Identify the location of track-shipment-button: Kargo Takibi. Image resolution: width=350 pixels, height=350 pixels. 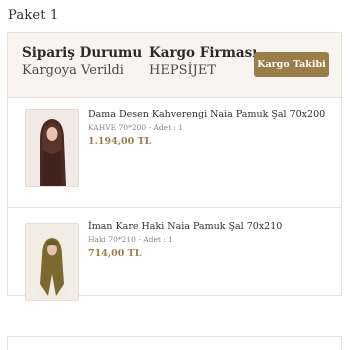
(291, 64).